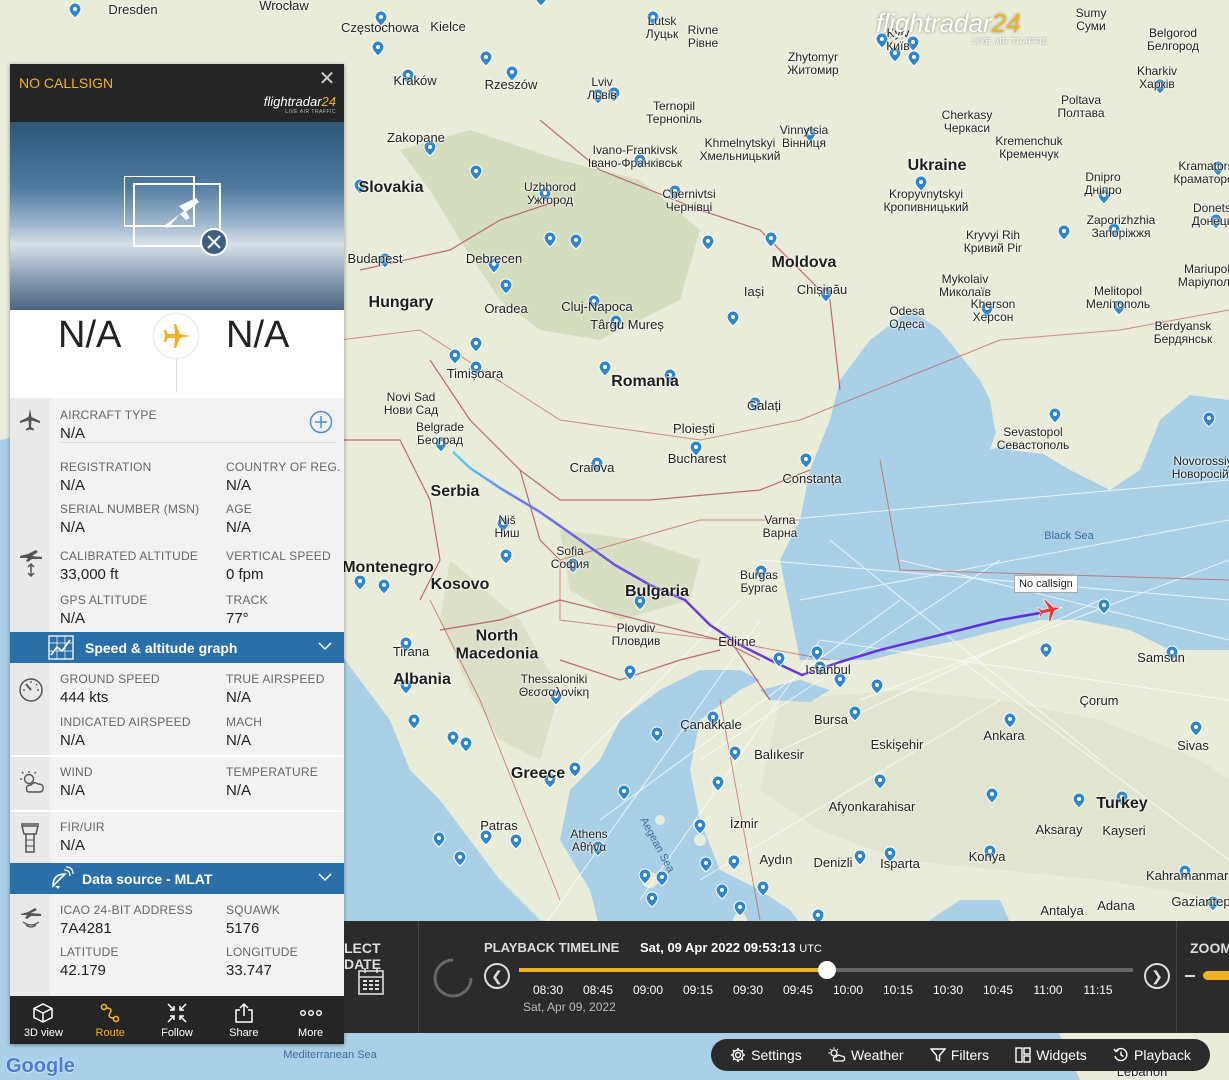  What do you see at coordinates (108, 425) in the screenshot?
I see `aircraft-type-field: AIRCRAFT TYPE N/A` at bounding box center [108, 425].